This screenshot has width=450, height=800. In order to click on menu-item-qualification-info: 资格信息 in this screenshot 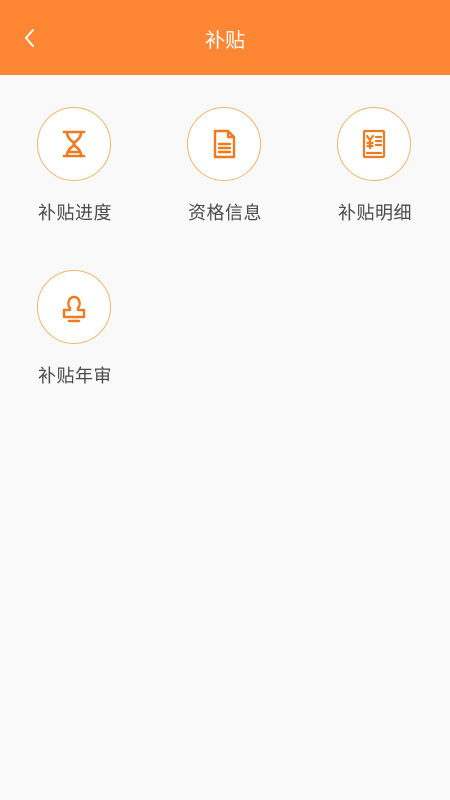, I will do `click(225, 155)`.